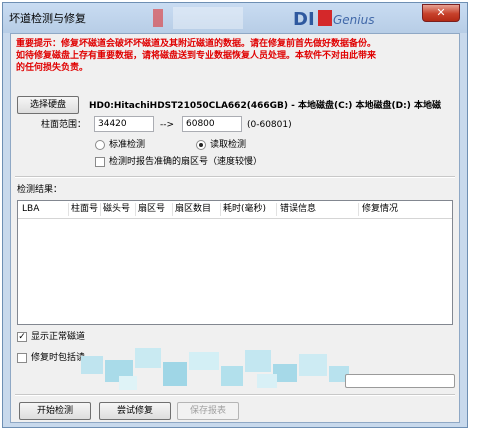 This screenshot has height=435, width=479. I want to click on results-list-header: LBA 柱面号 磁头号 扇区号 扇区数目 耗时(毫秒) 错误信息 修复情况, so click(235, 210).